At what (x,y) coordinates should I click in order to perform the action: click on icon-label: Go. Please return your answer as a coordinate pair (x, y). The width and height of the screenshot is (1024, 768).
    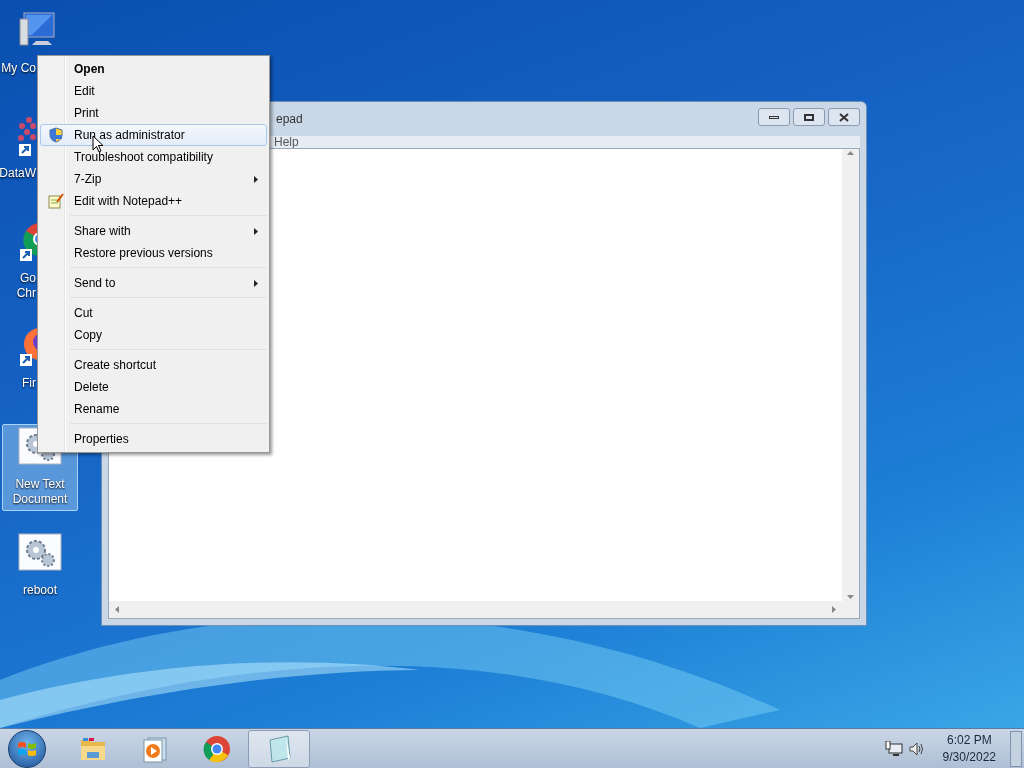
    Looking at the image, I should click on (28, 278).